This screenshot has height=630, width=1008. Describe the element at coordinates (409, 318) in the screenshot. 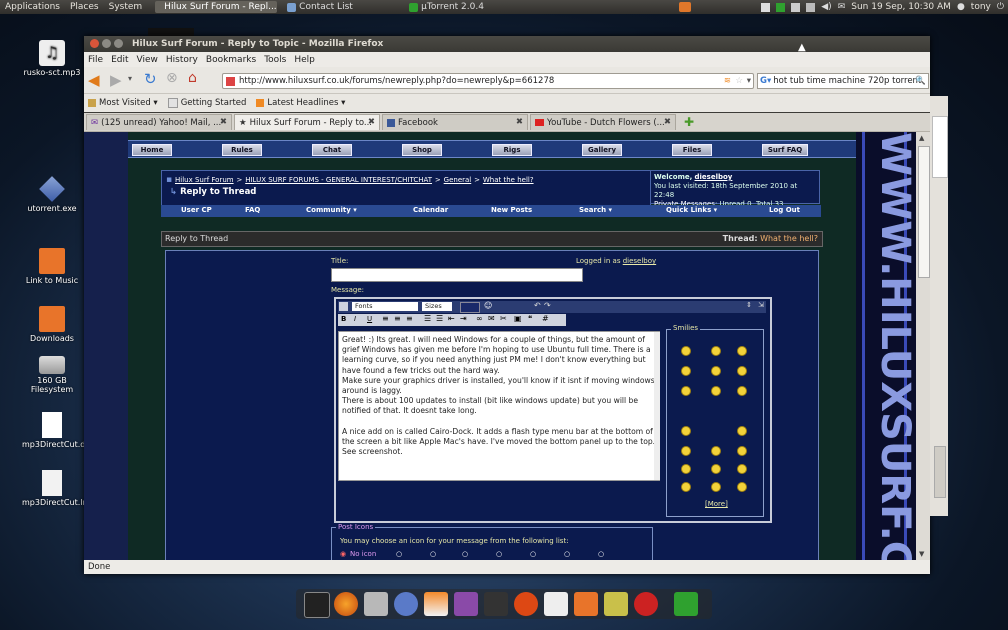

I see `align-right-icon: ≡` at that location.